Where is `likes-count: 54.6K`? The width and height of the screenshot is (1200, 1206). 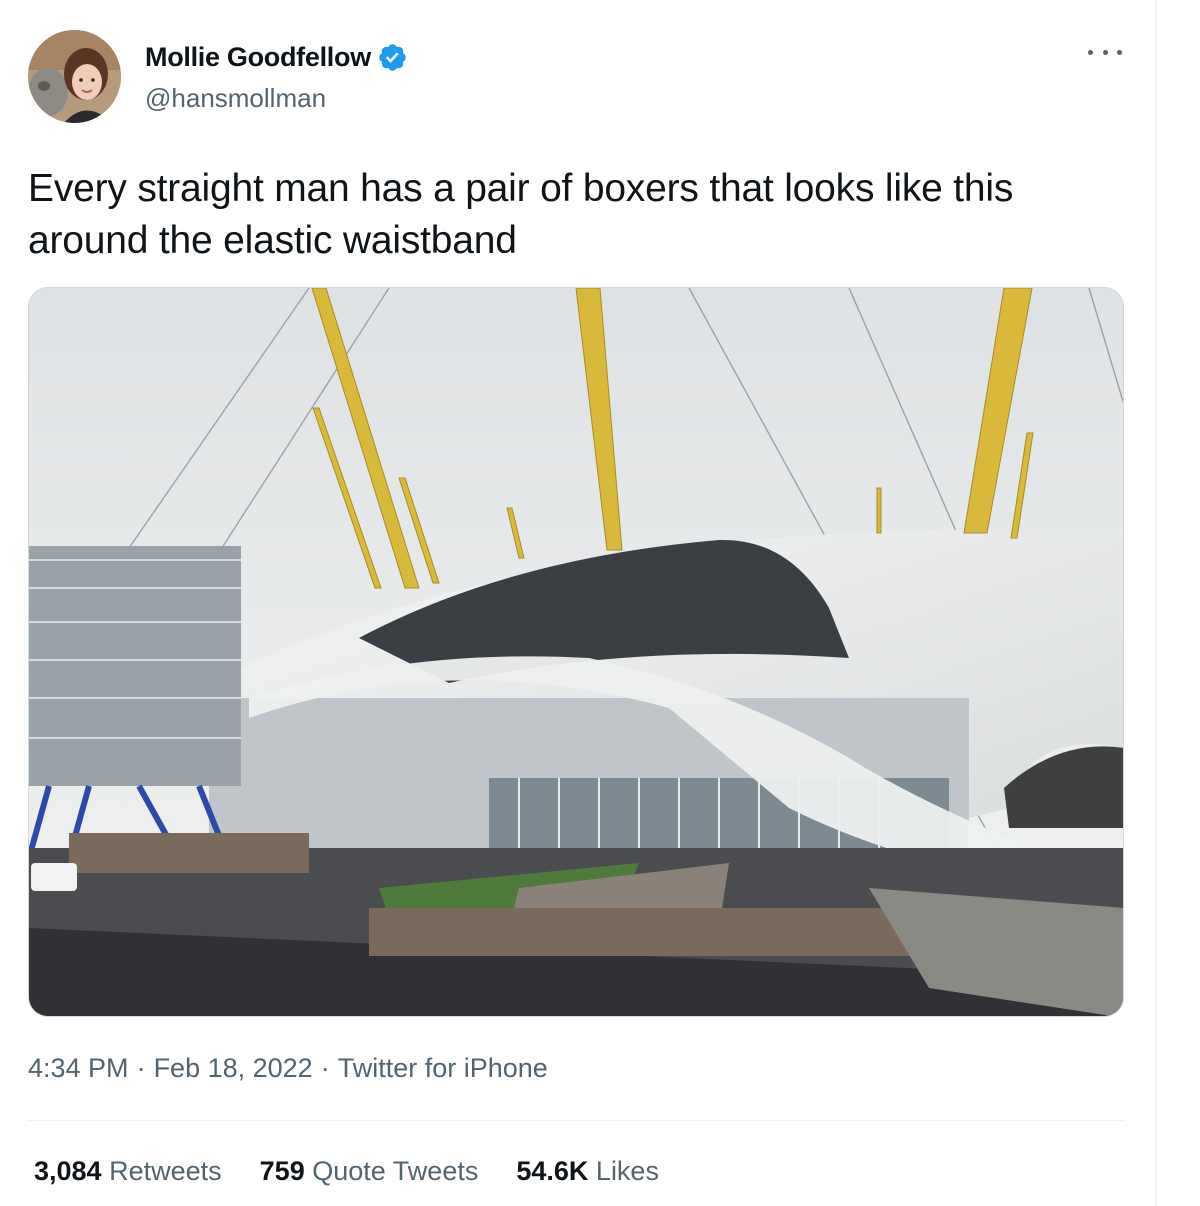 likes-count: 54.6K is located at coordinates (552, 1171).